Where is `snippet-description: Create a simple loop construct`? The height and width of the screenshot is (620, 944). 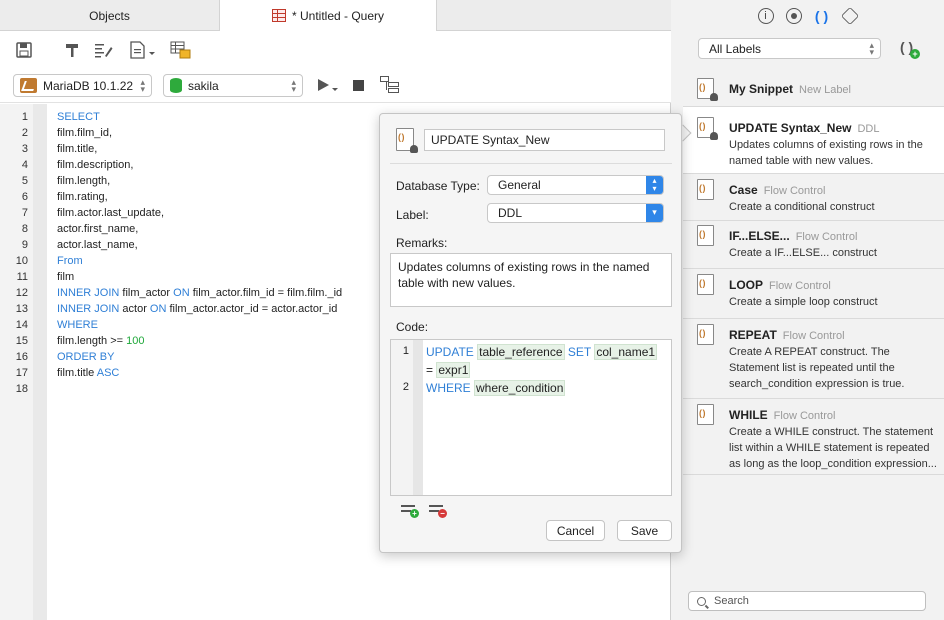 snippet-description: Create a simple loop construct is located at coordinates (803, 302).